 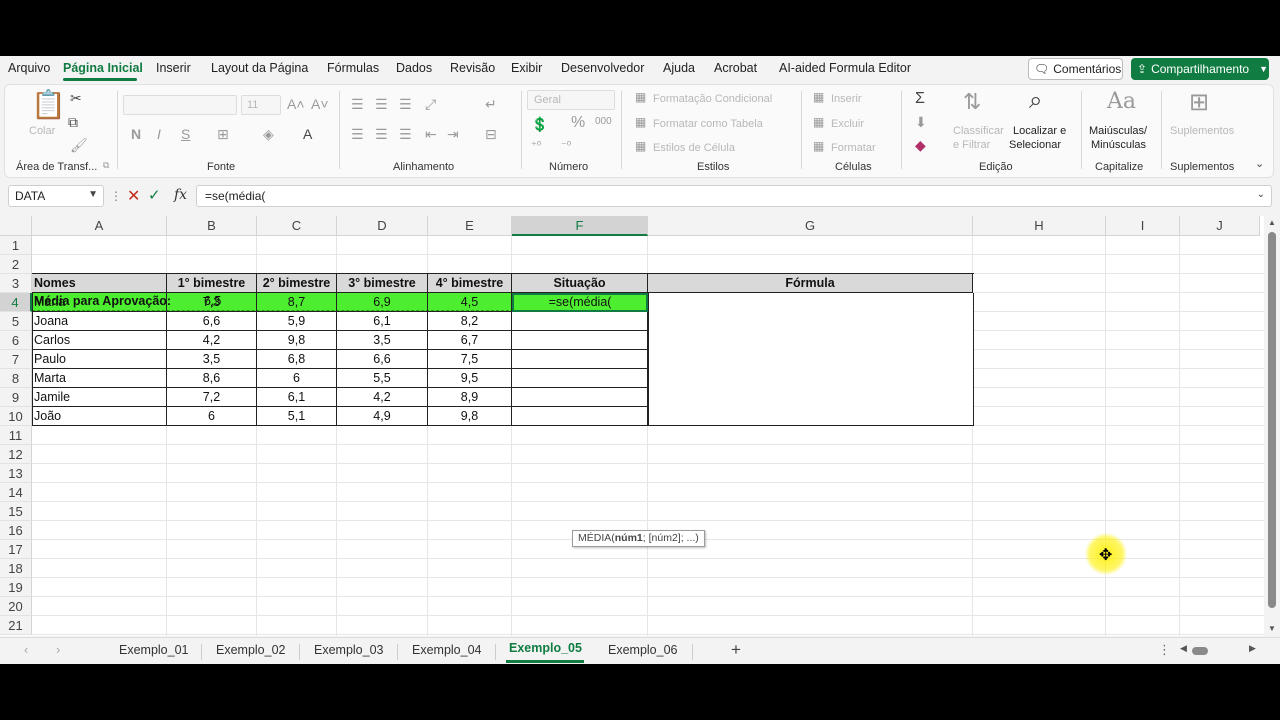 What do you see at coordinates (1261, 194) in the screenshot?
I see `expand-formula-bar-icon: ⌄` at bounding box center [1261, 194].